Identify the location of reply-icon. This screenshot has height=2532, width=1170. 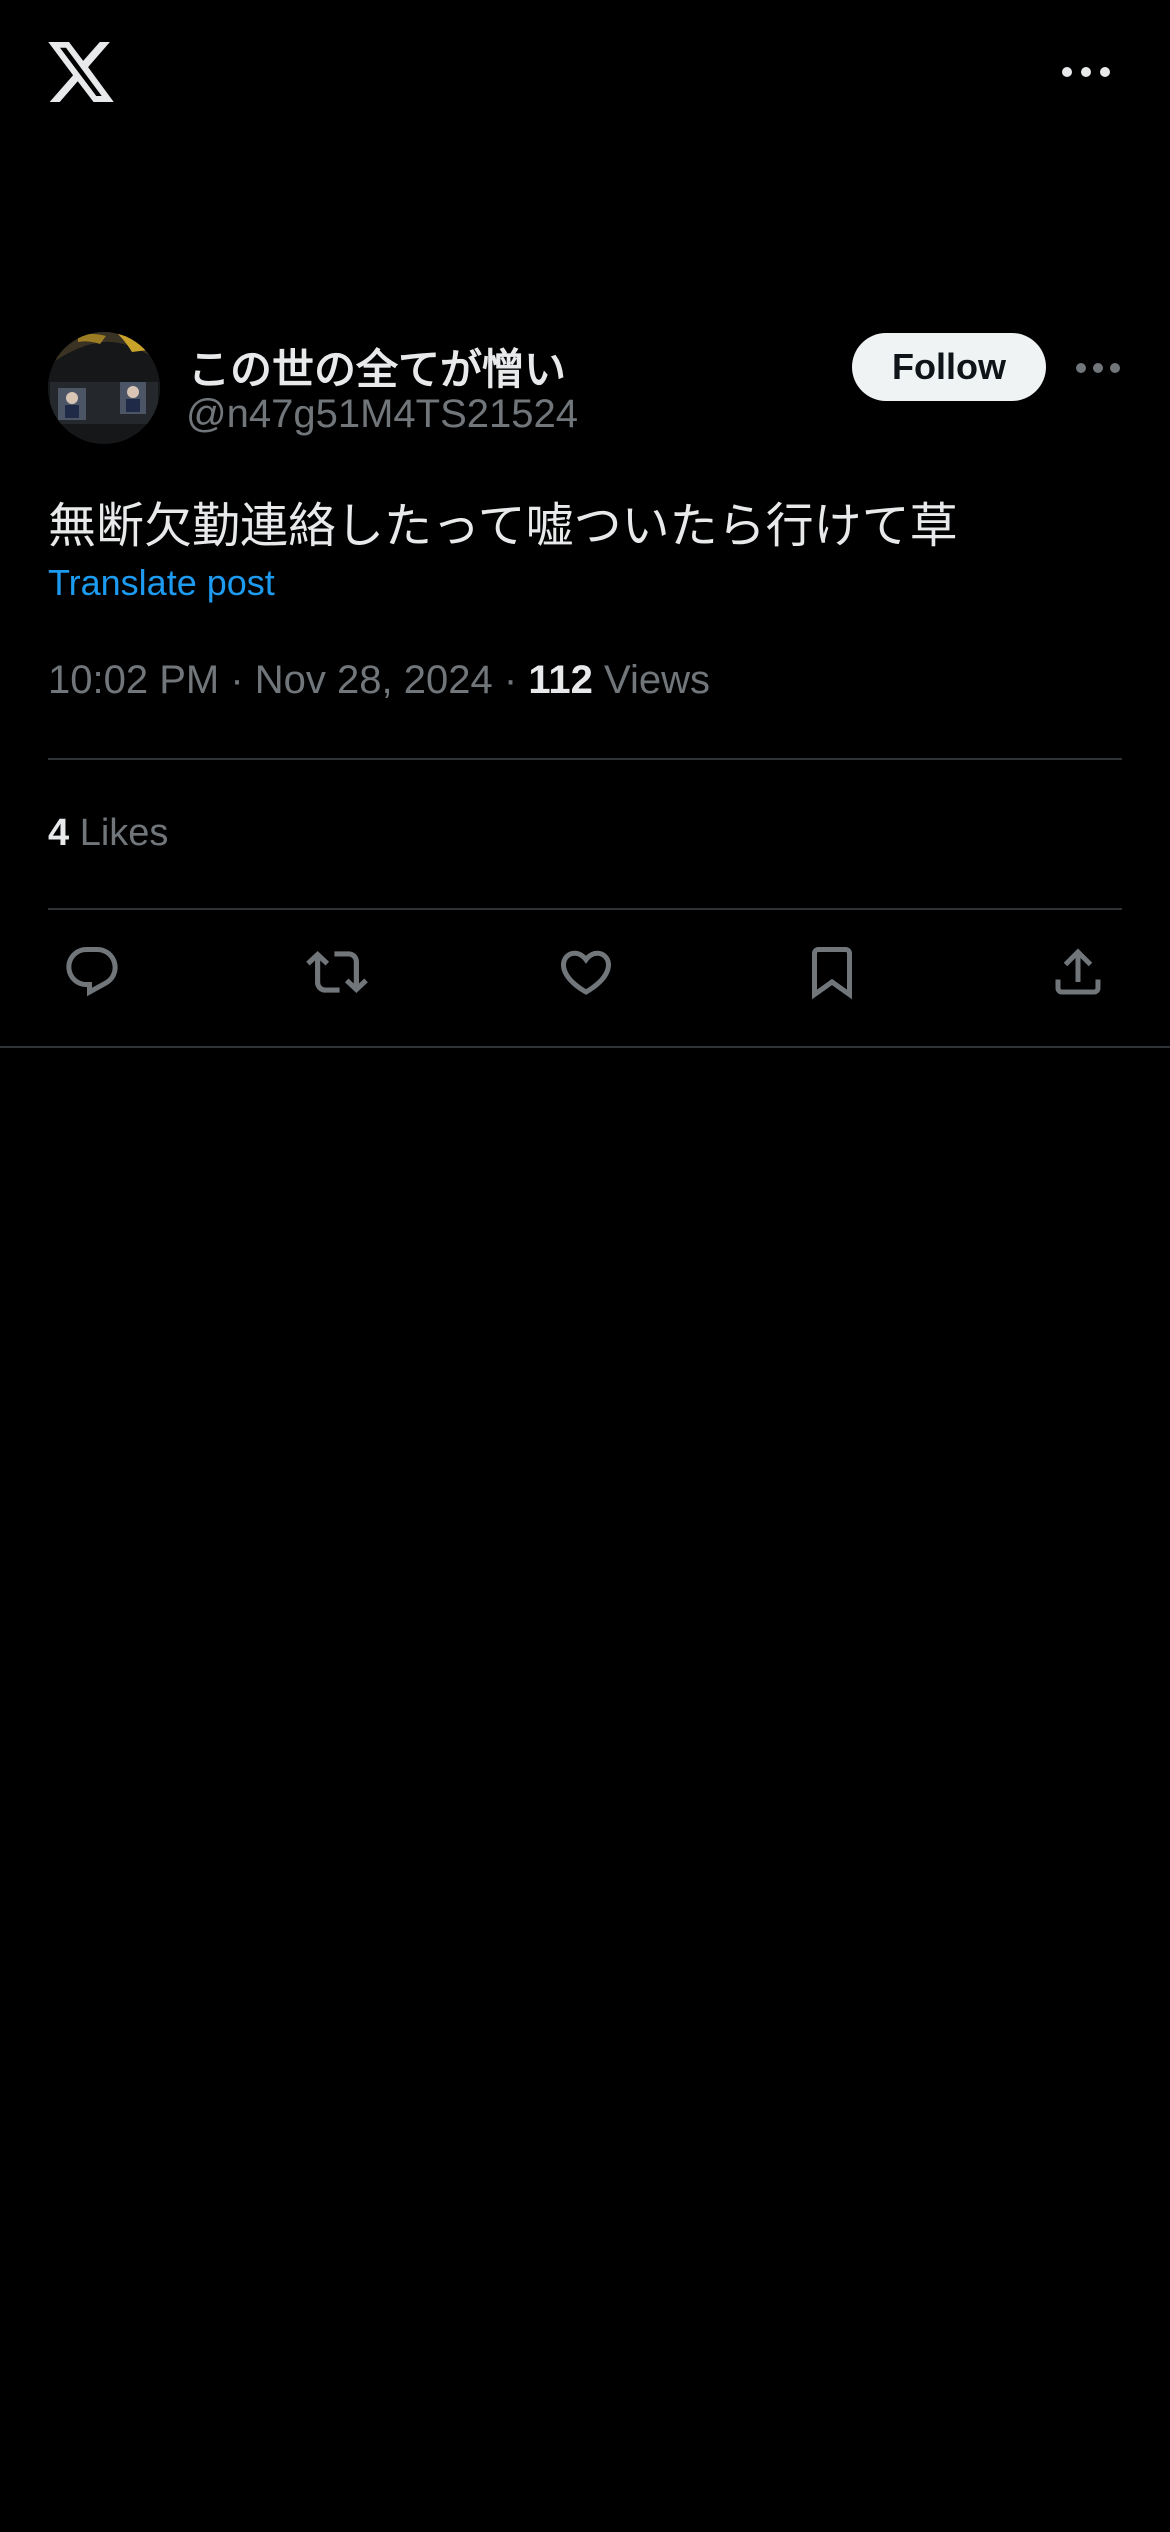
(92, 972).